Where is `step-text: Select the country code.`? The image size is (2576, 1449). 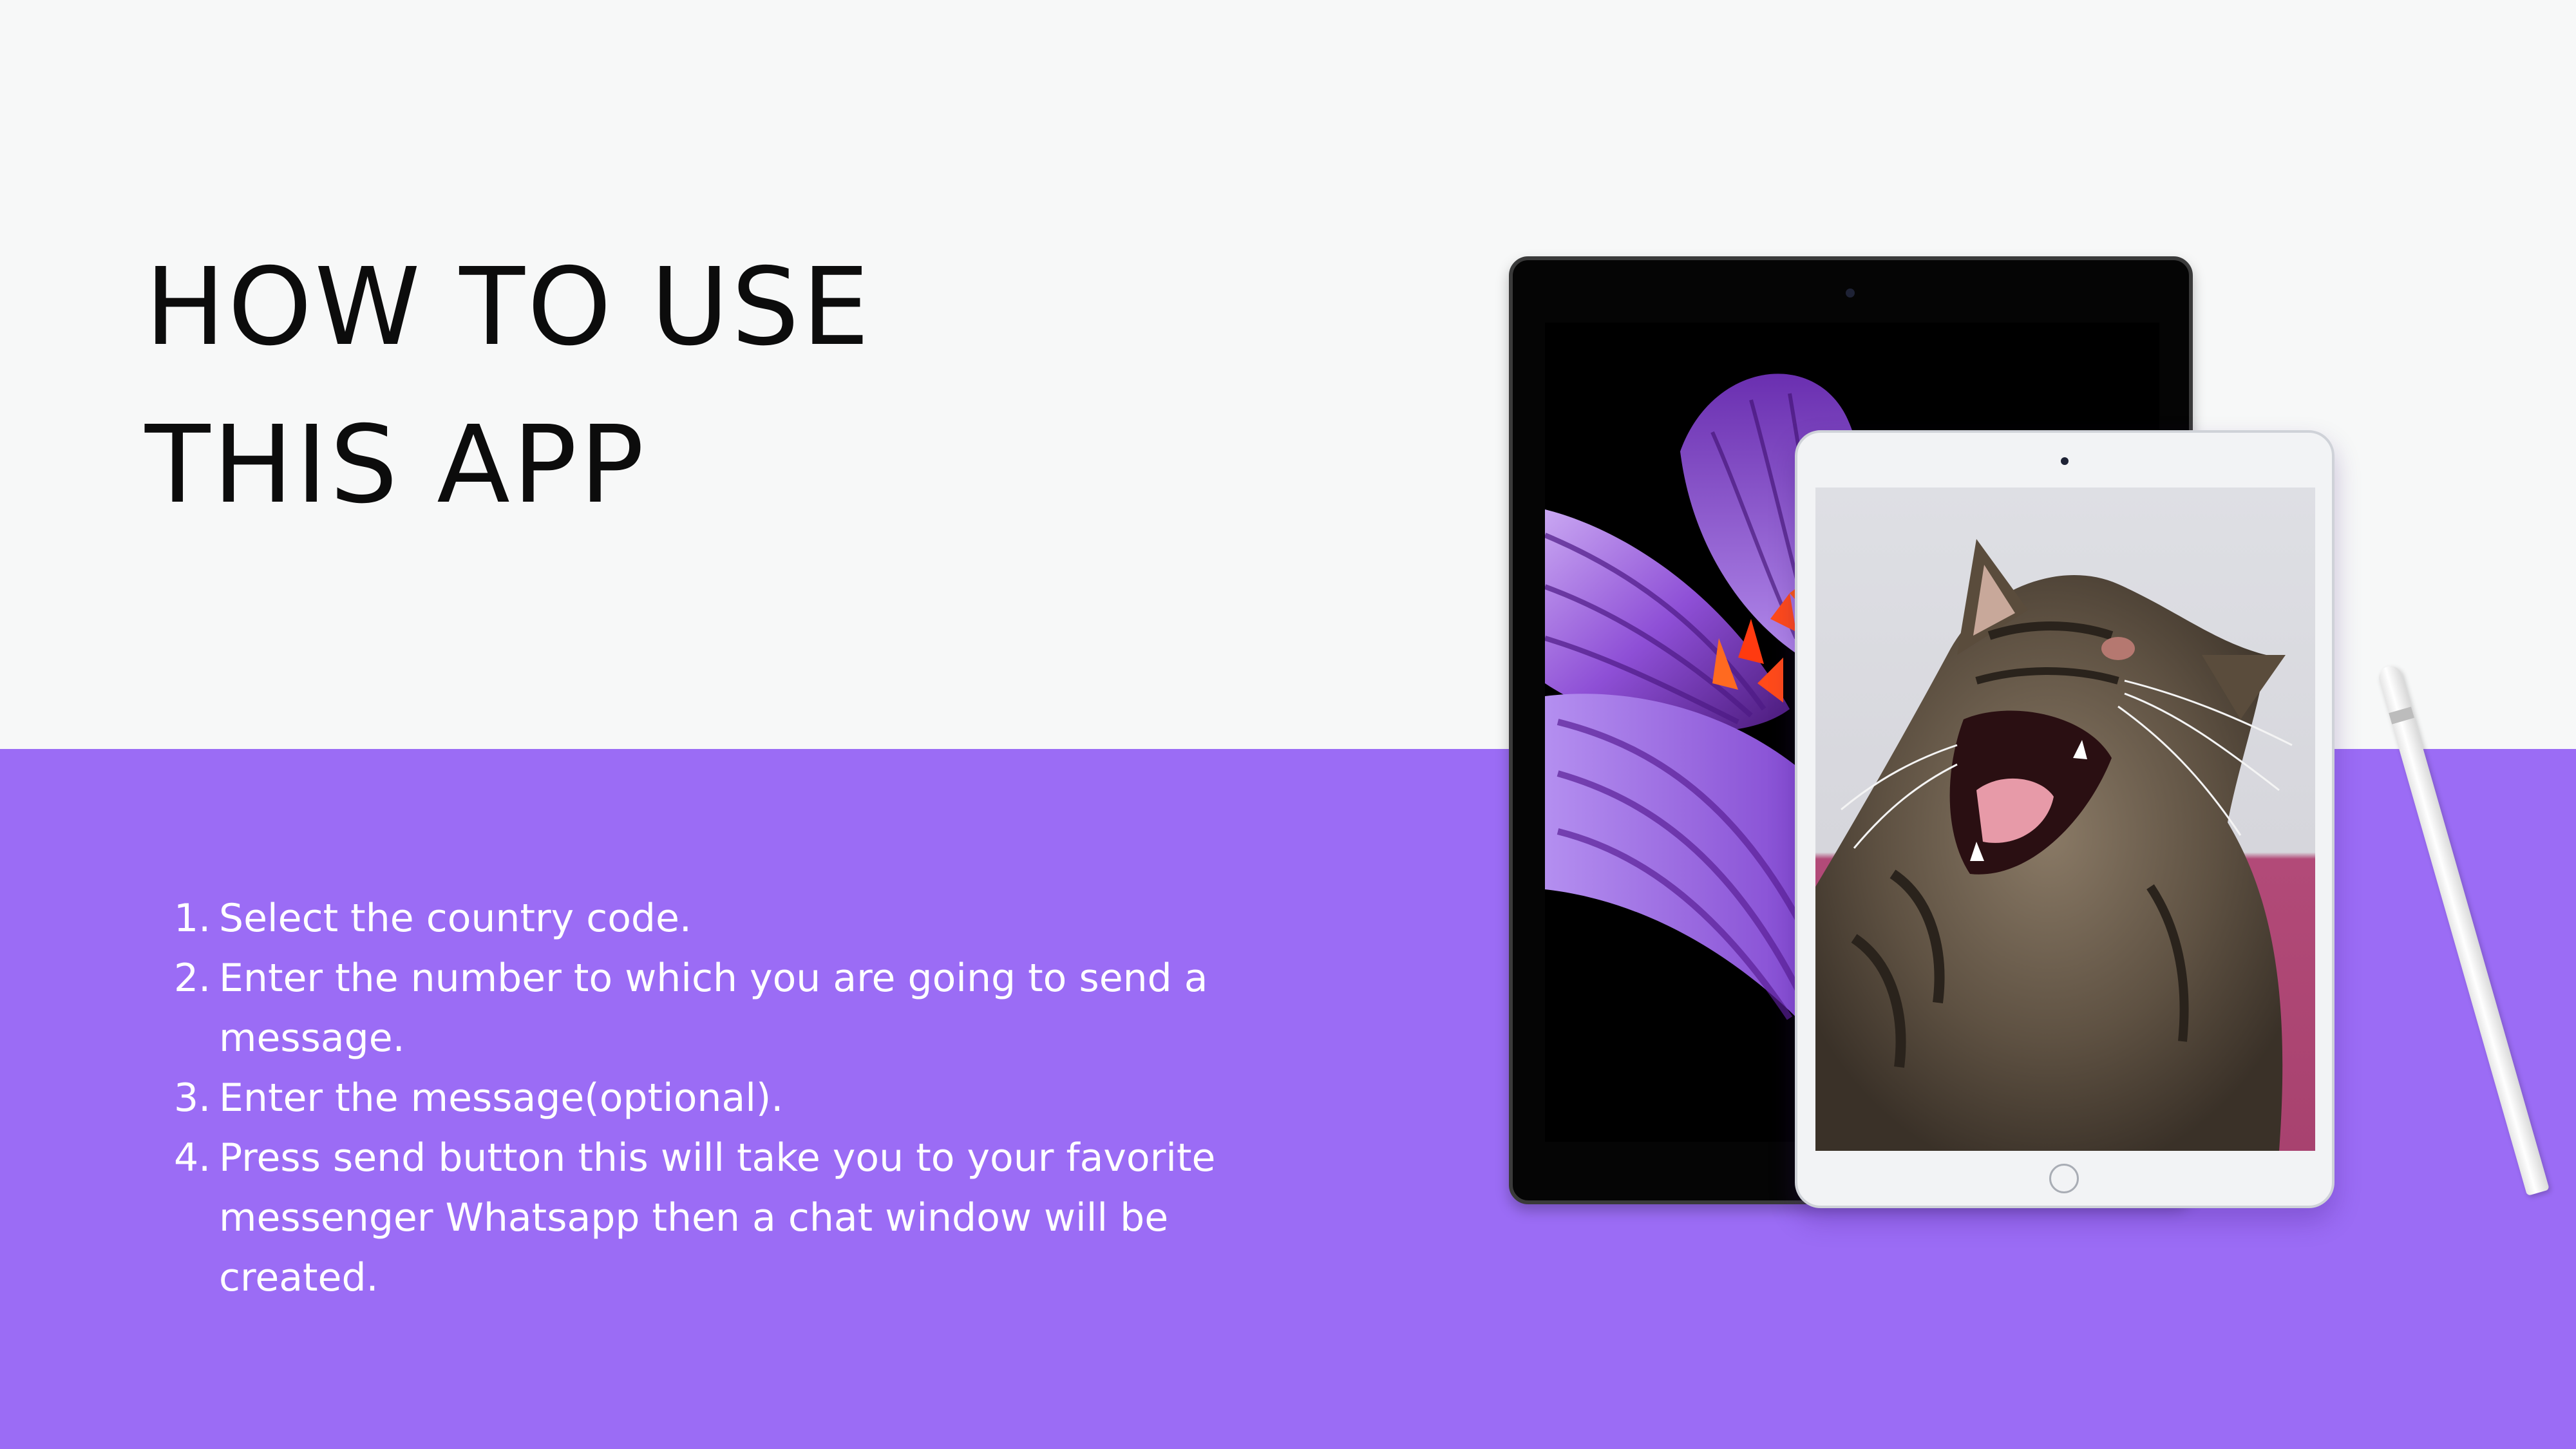
step-text: Select the country code. is located at coordinates (455, 918).